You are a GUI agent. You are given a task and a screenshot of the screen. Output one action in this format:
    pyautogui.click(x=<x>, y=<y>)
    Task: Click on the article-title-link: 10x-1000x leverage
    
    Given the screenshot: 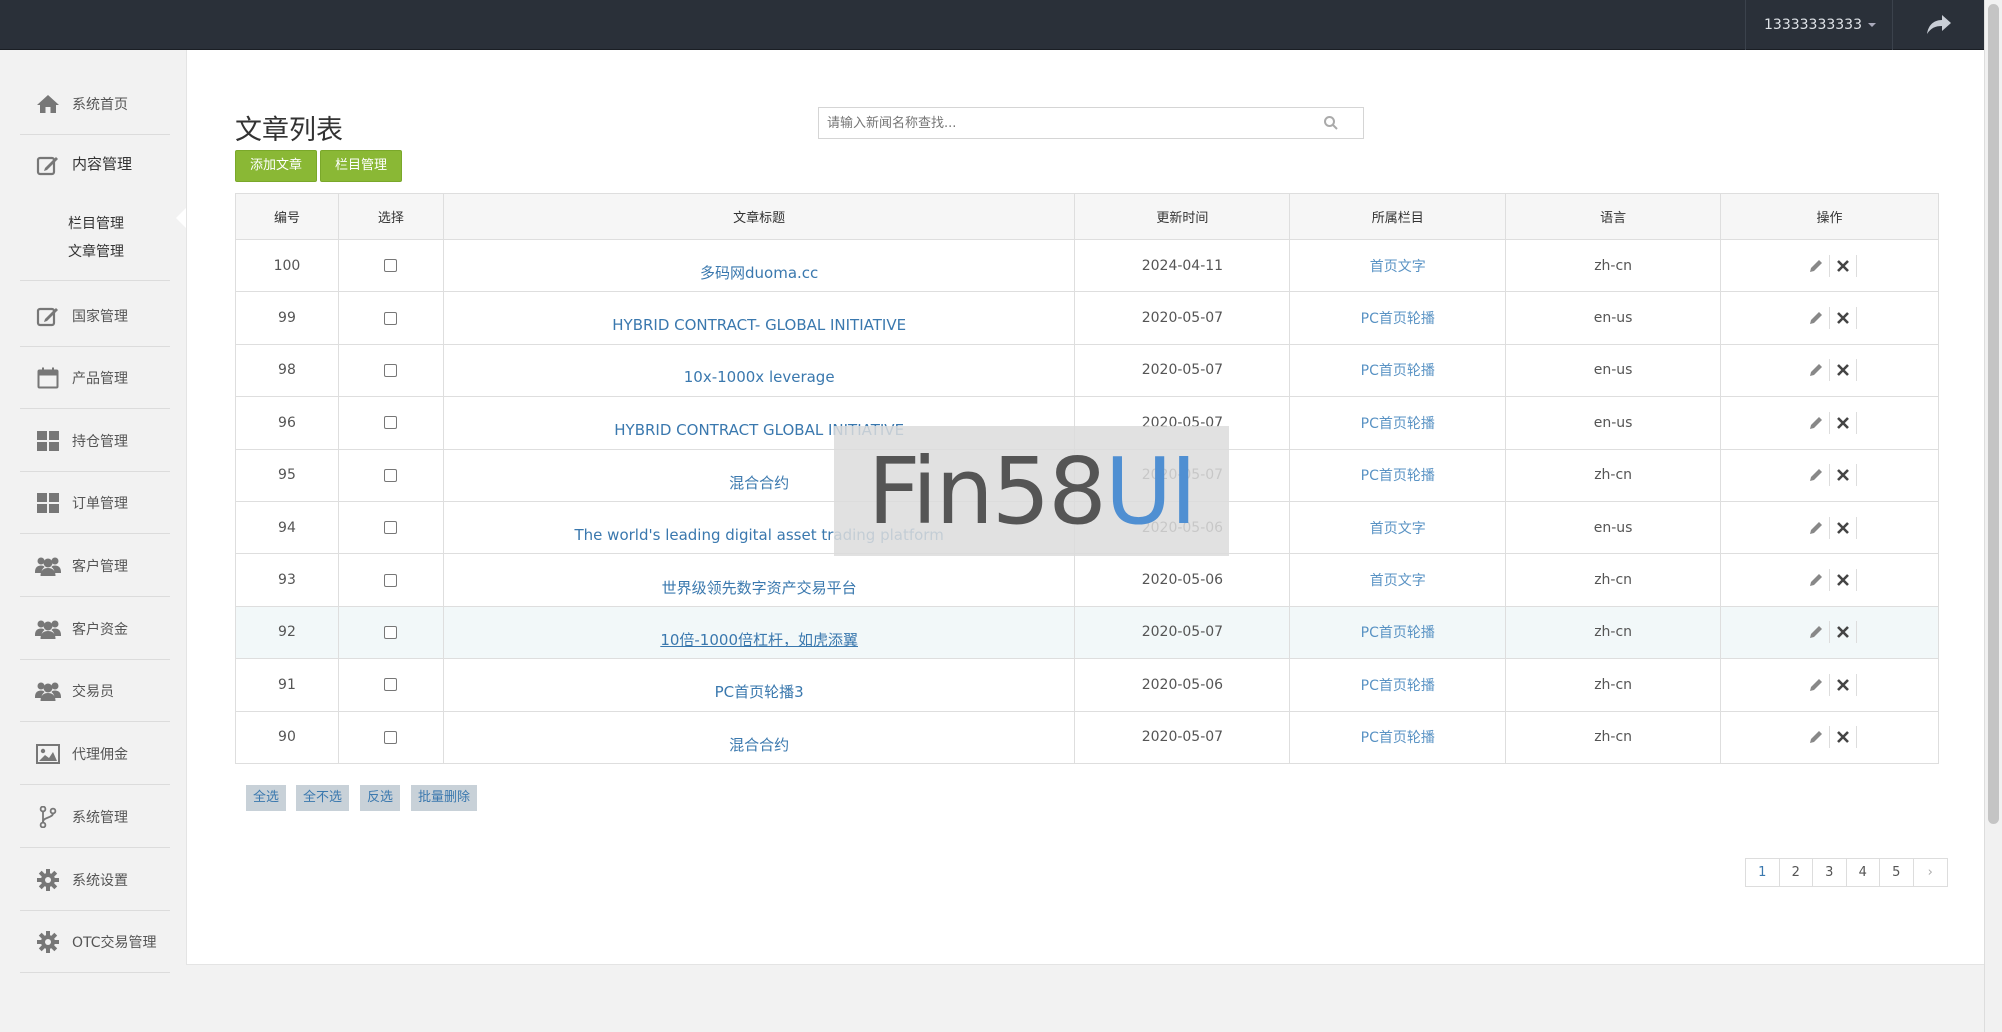 What is the action you would take?
    pyautogui.click(x=759, y=377)
    